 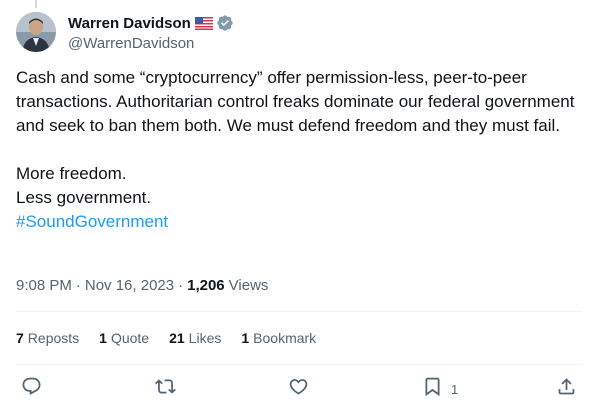 I want to click on tweet-metadata: 9:08 PM · Nov 16, 2023 · 1,206 Views, so click(x=142, y=285).